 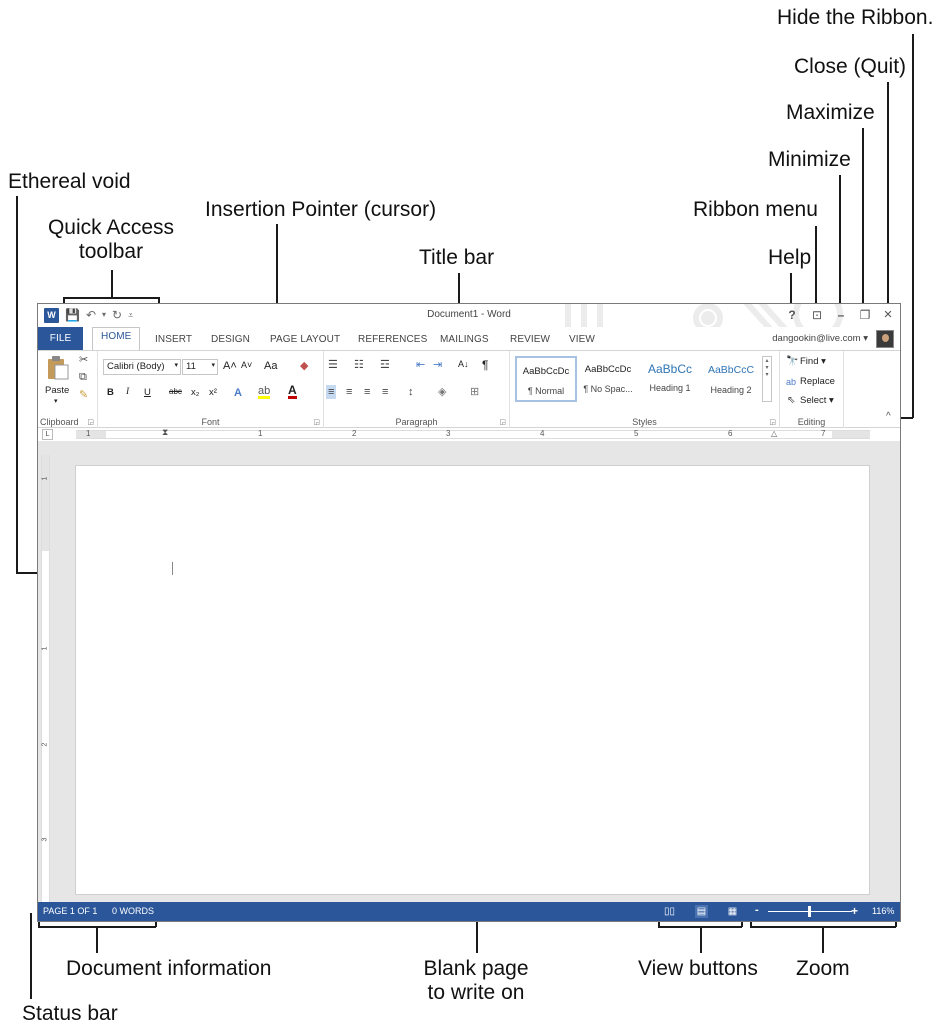 I want to click on paragraph-launcher-icon: ◲, so click(x=502, y=422).